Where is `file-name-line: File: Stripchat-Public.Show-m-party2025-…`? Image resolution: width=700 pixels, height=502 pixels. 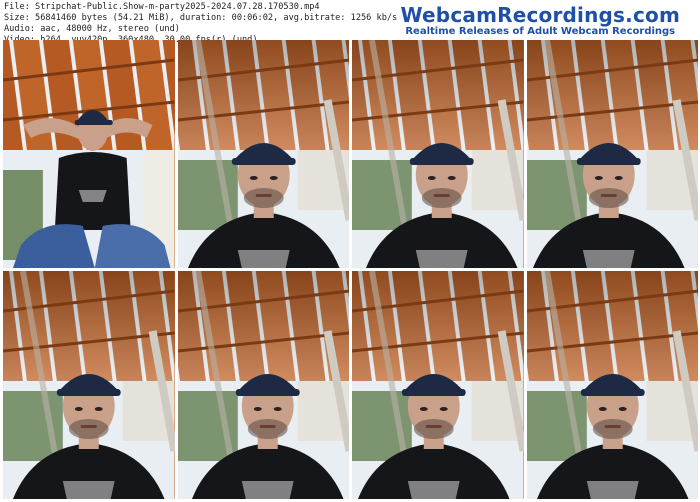
file-name-line: File: Stripchat-Public.Show-m-party2025-… is located at coordinates (162, 7).